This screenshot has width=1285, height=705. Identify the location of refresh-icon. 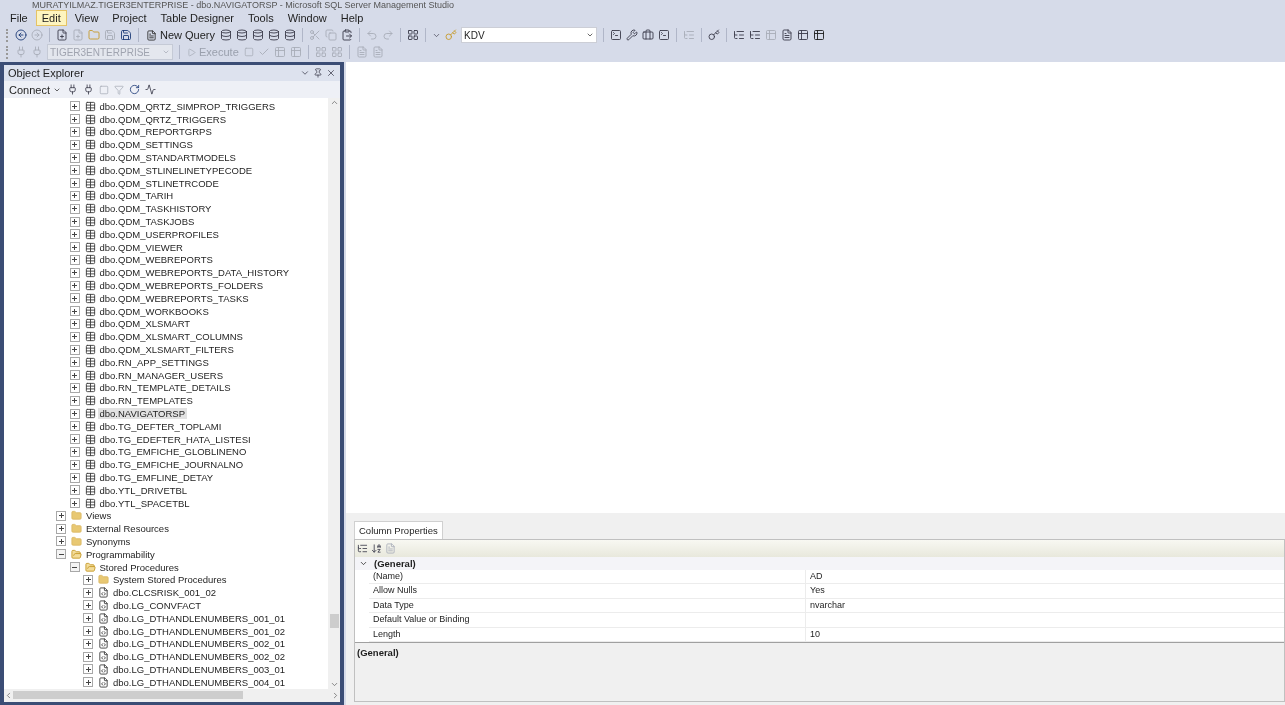
(134, 89).